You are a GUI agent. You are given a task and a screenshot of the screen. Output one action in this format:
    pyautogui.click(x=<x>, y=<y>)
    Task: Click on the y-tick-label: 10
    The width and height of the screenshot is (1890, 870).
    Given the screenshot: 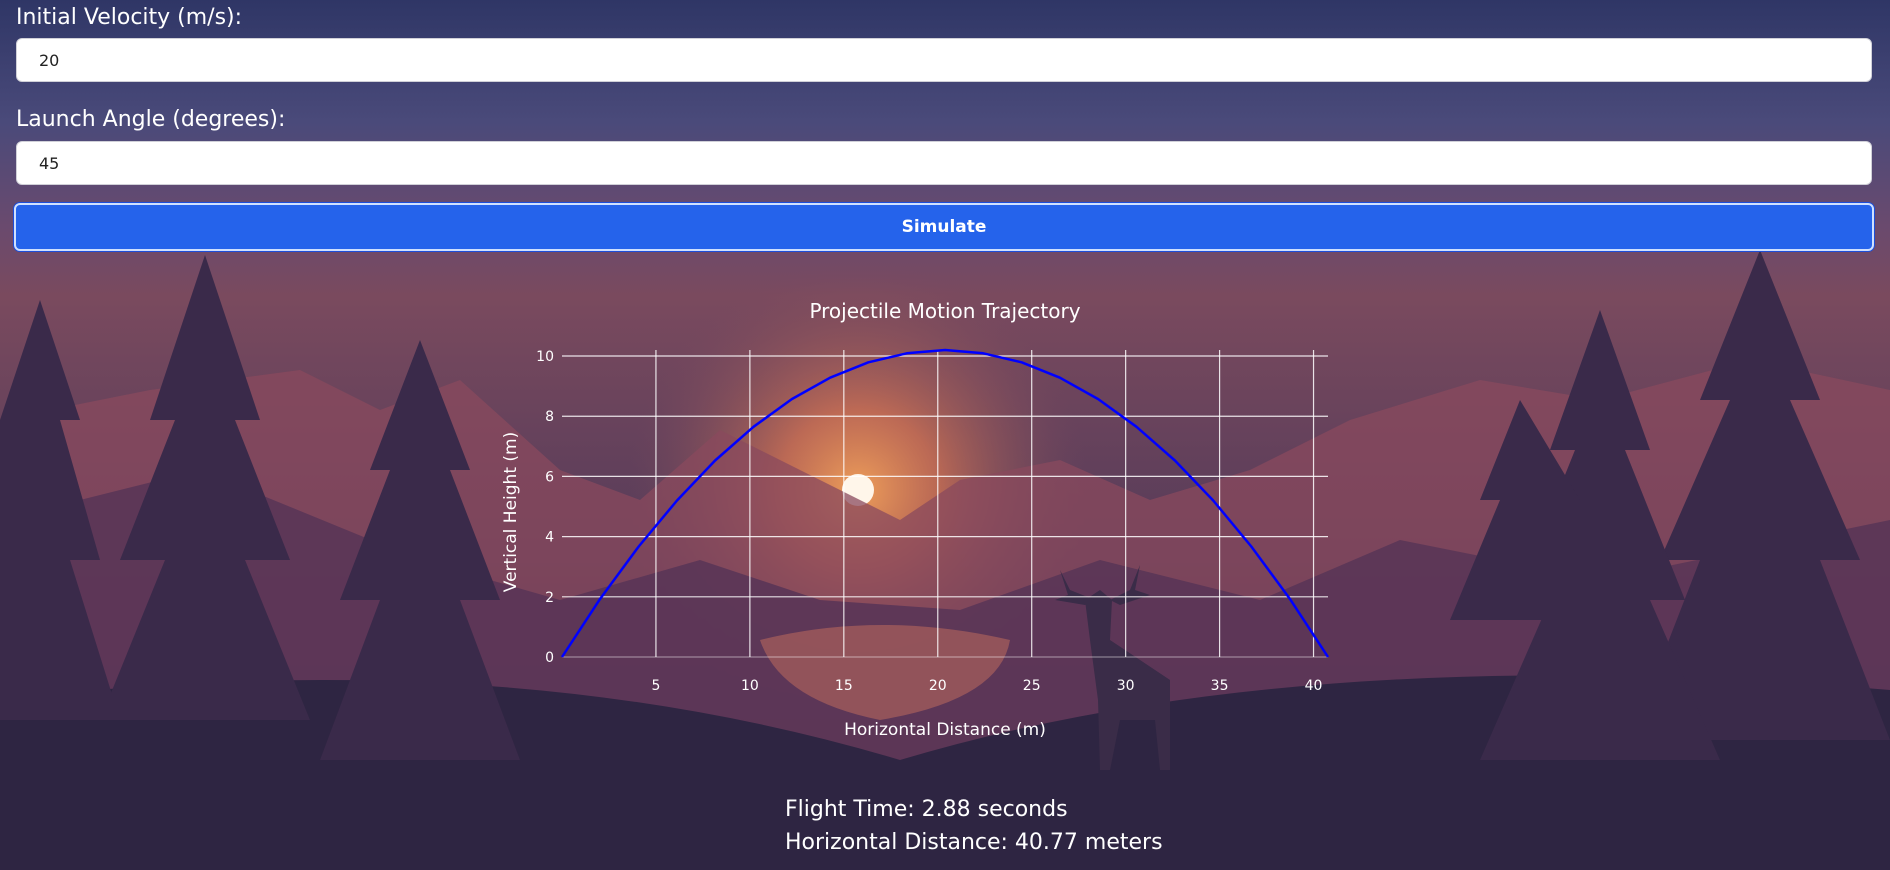 What is the action you would take?
    pyautogui.click(x=545, y=357)
    